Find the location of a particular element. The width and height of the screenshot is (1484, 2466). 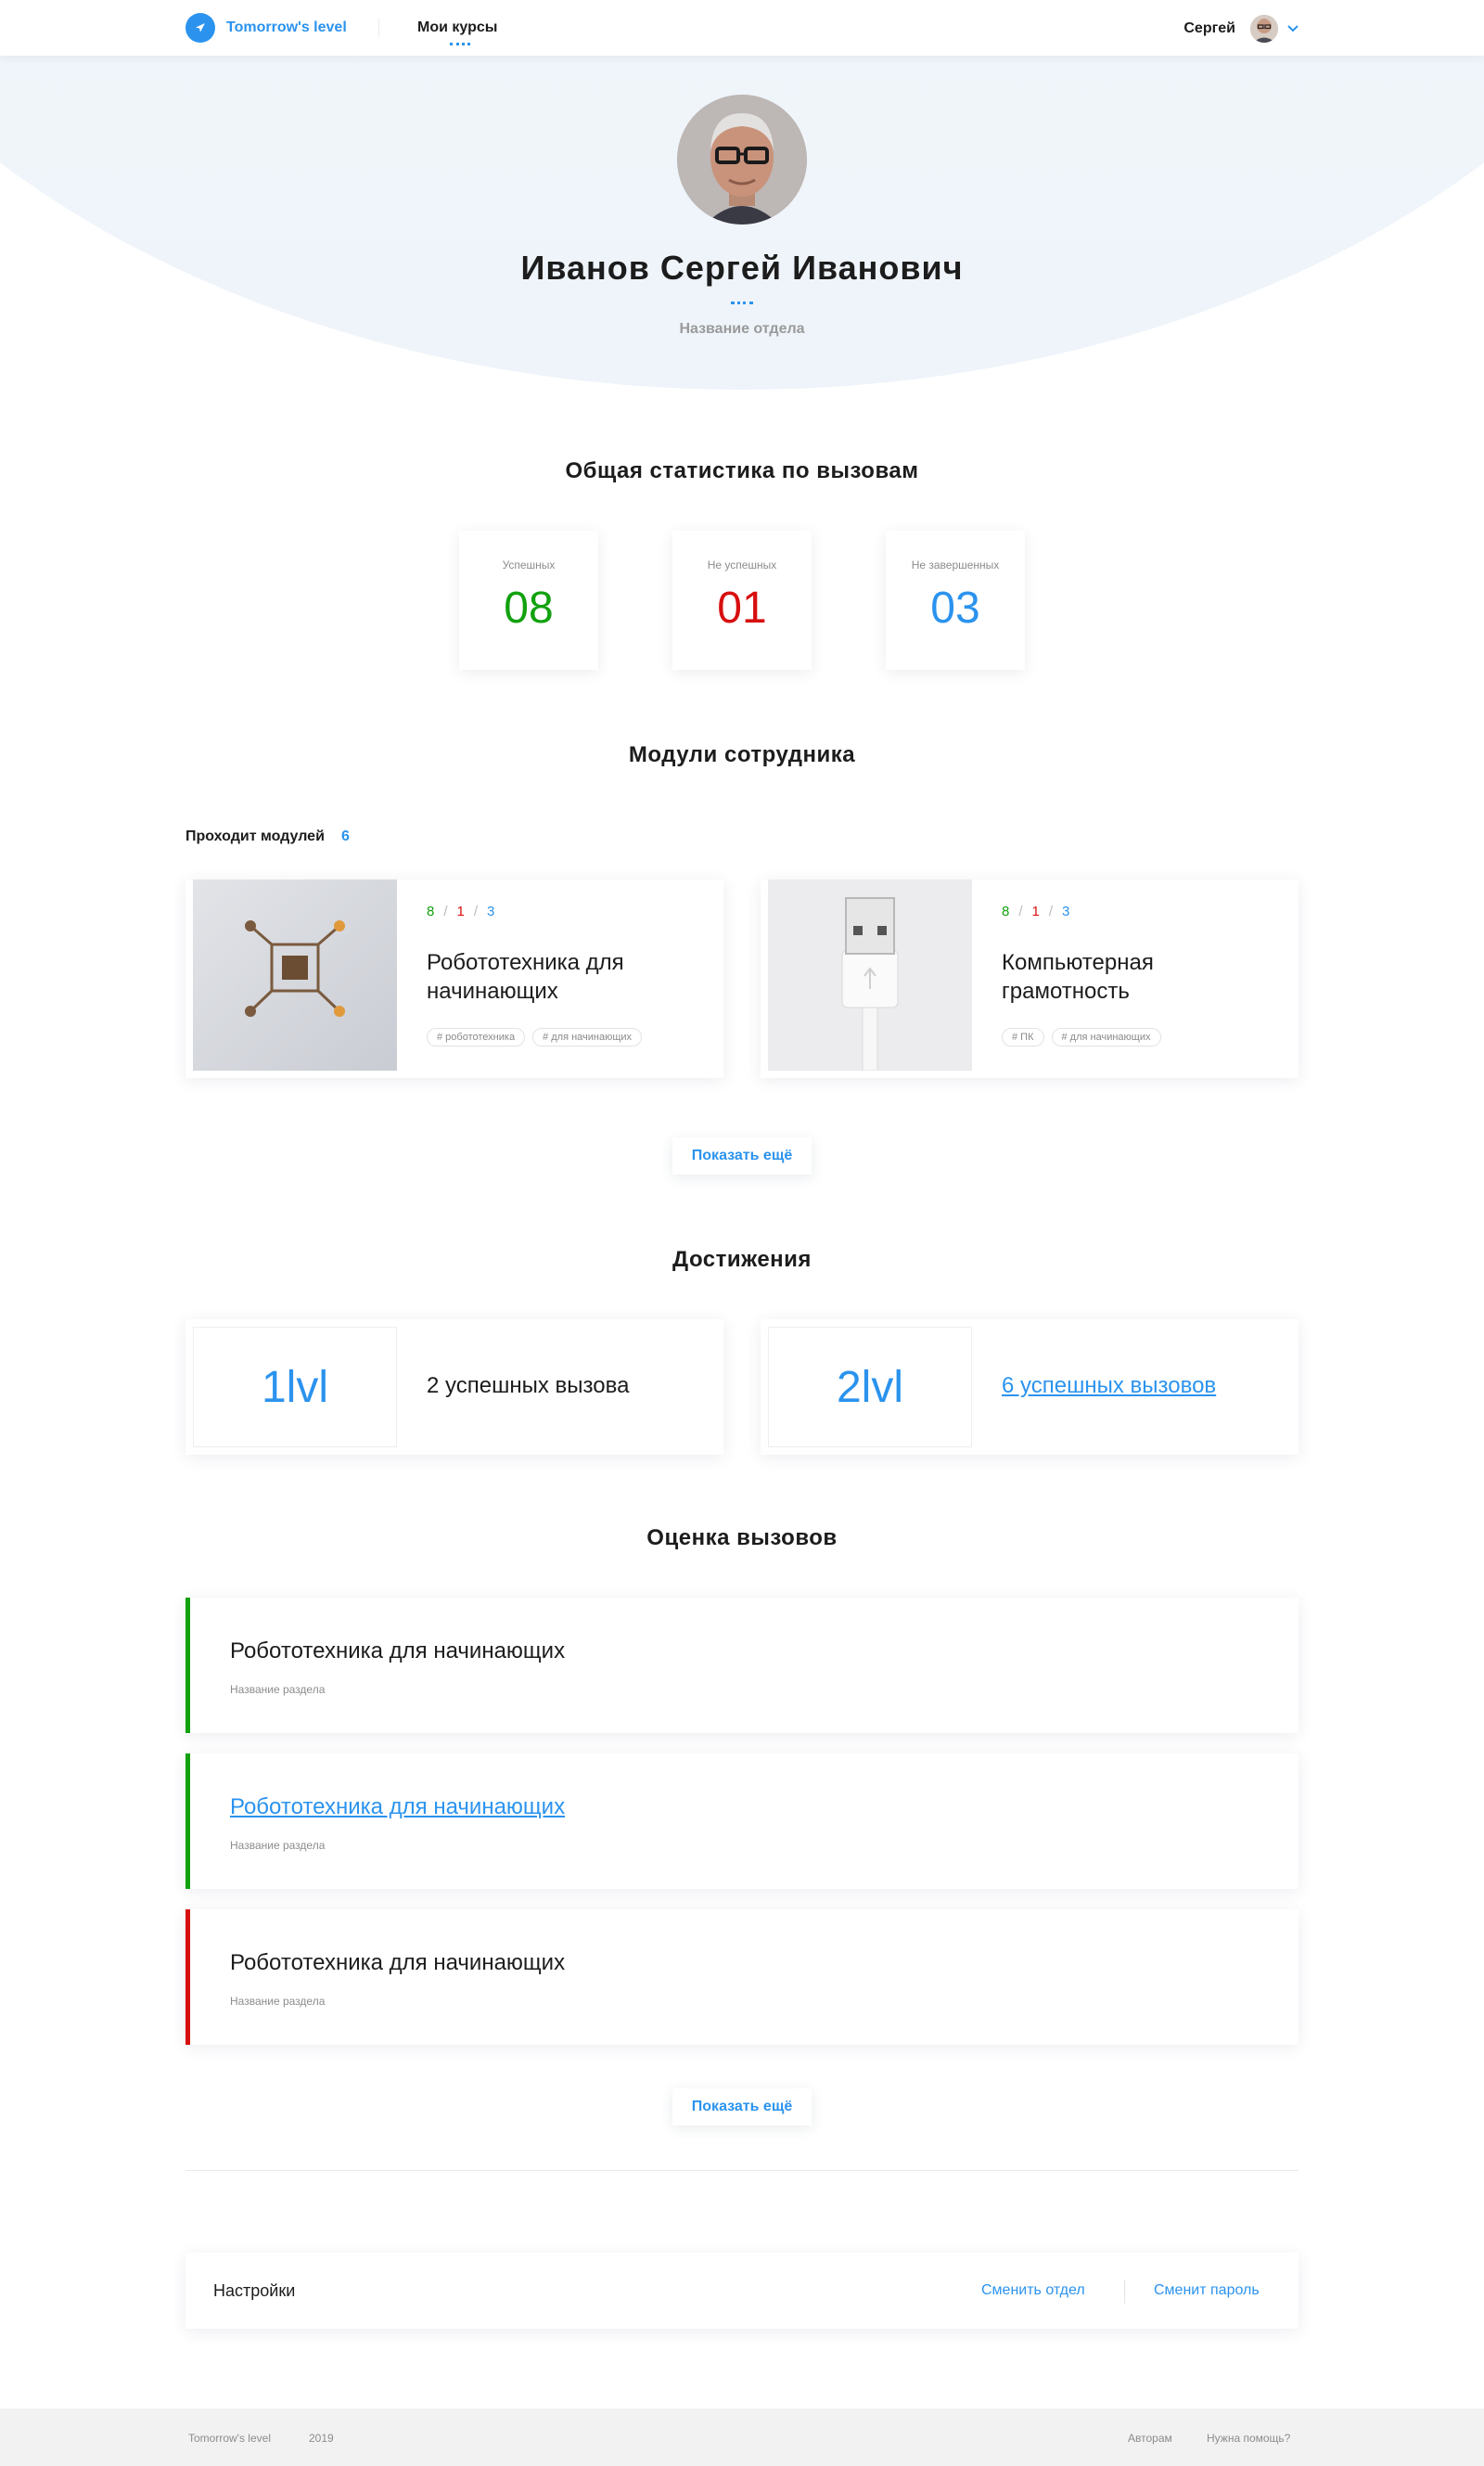

profile-name: Иванов Сергей Иванович is located at coordinates (742, 268).